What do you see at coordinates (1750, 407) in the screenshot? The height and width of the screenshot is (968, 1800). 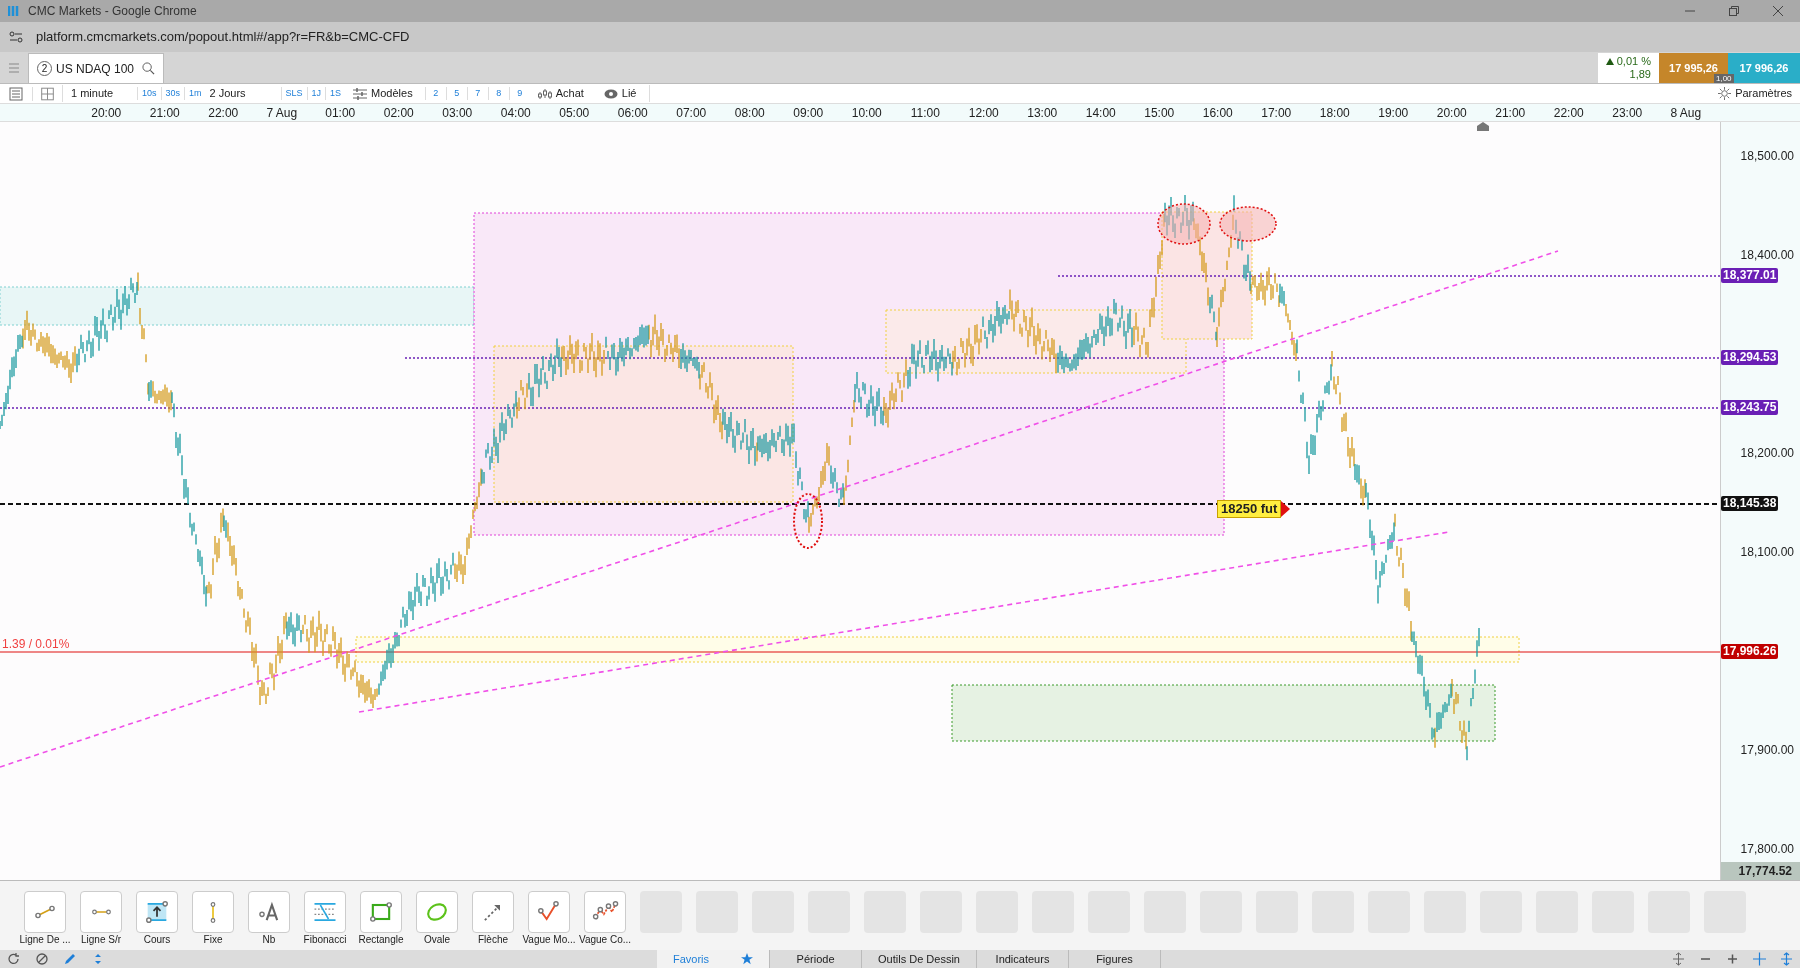 I see `price-marker: 18,243.75` at bounding box center [1750, 407].